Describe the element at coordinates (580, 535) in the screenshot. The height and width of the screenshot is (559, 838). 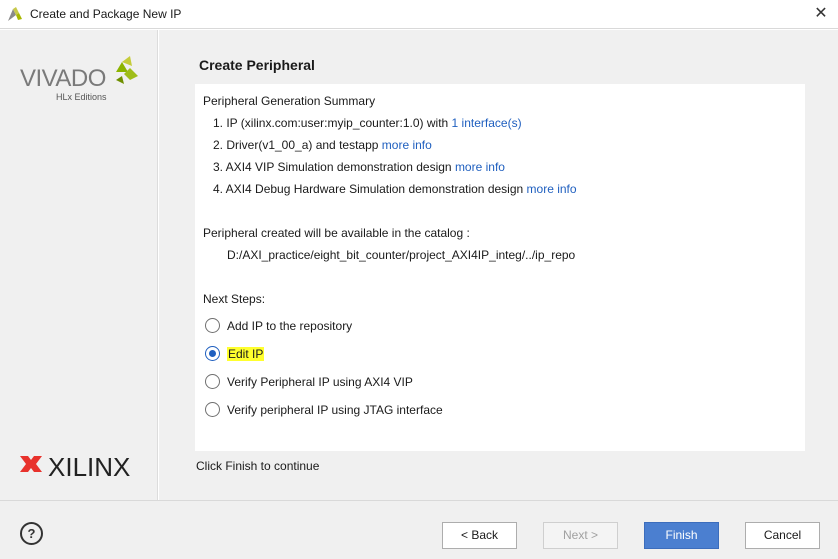
I see `next-button: Next >` at that location.